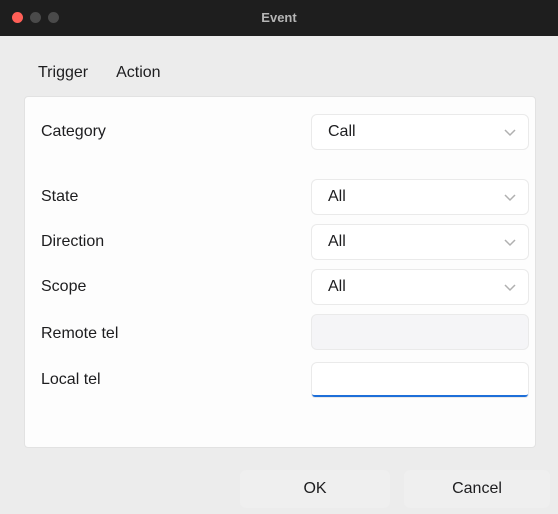 The height and width of the screenshot is (514, 558). Describe the element at coordinates (420, 197) in the screenshot. I see `state-select: All` at that location.